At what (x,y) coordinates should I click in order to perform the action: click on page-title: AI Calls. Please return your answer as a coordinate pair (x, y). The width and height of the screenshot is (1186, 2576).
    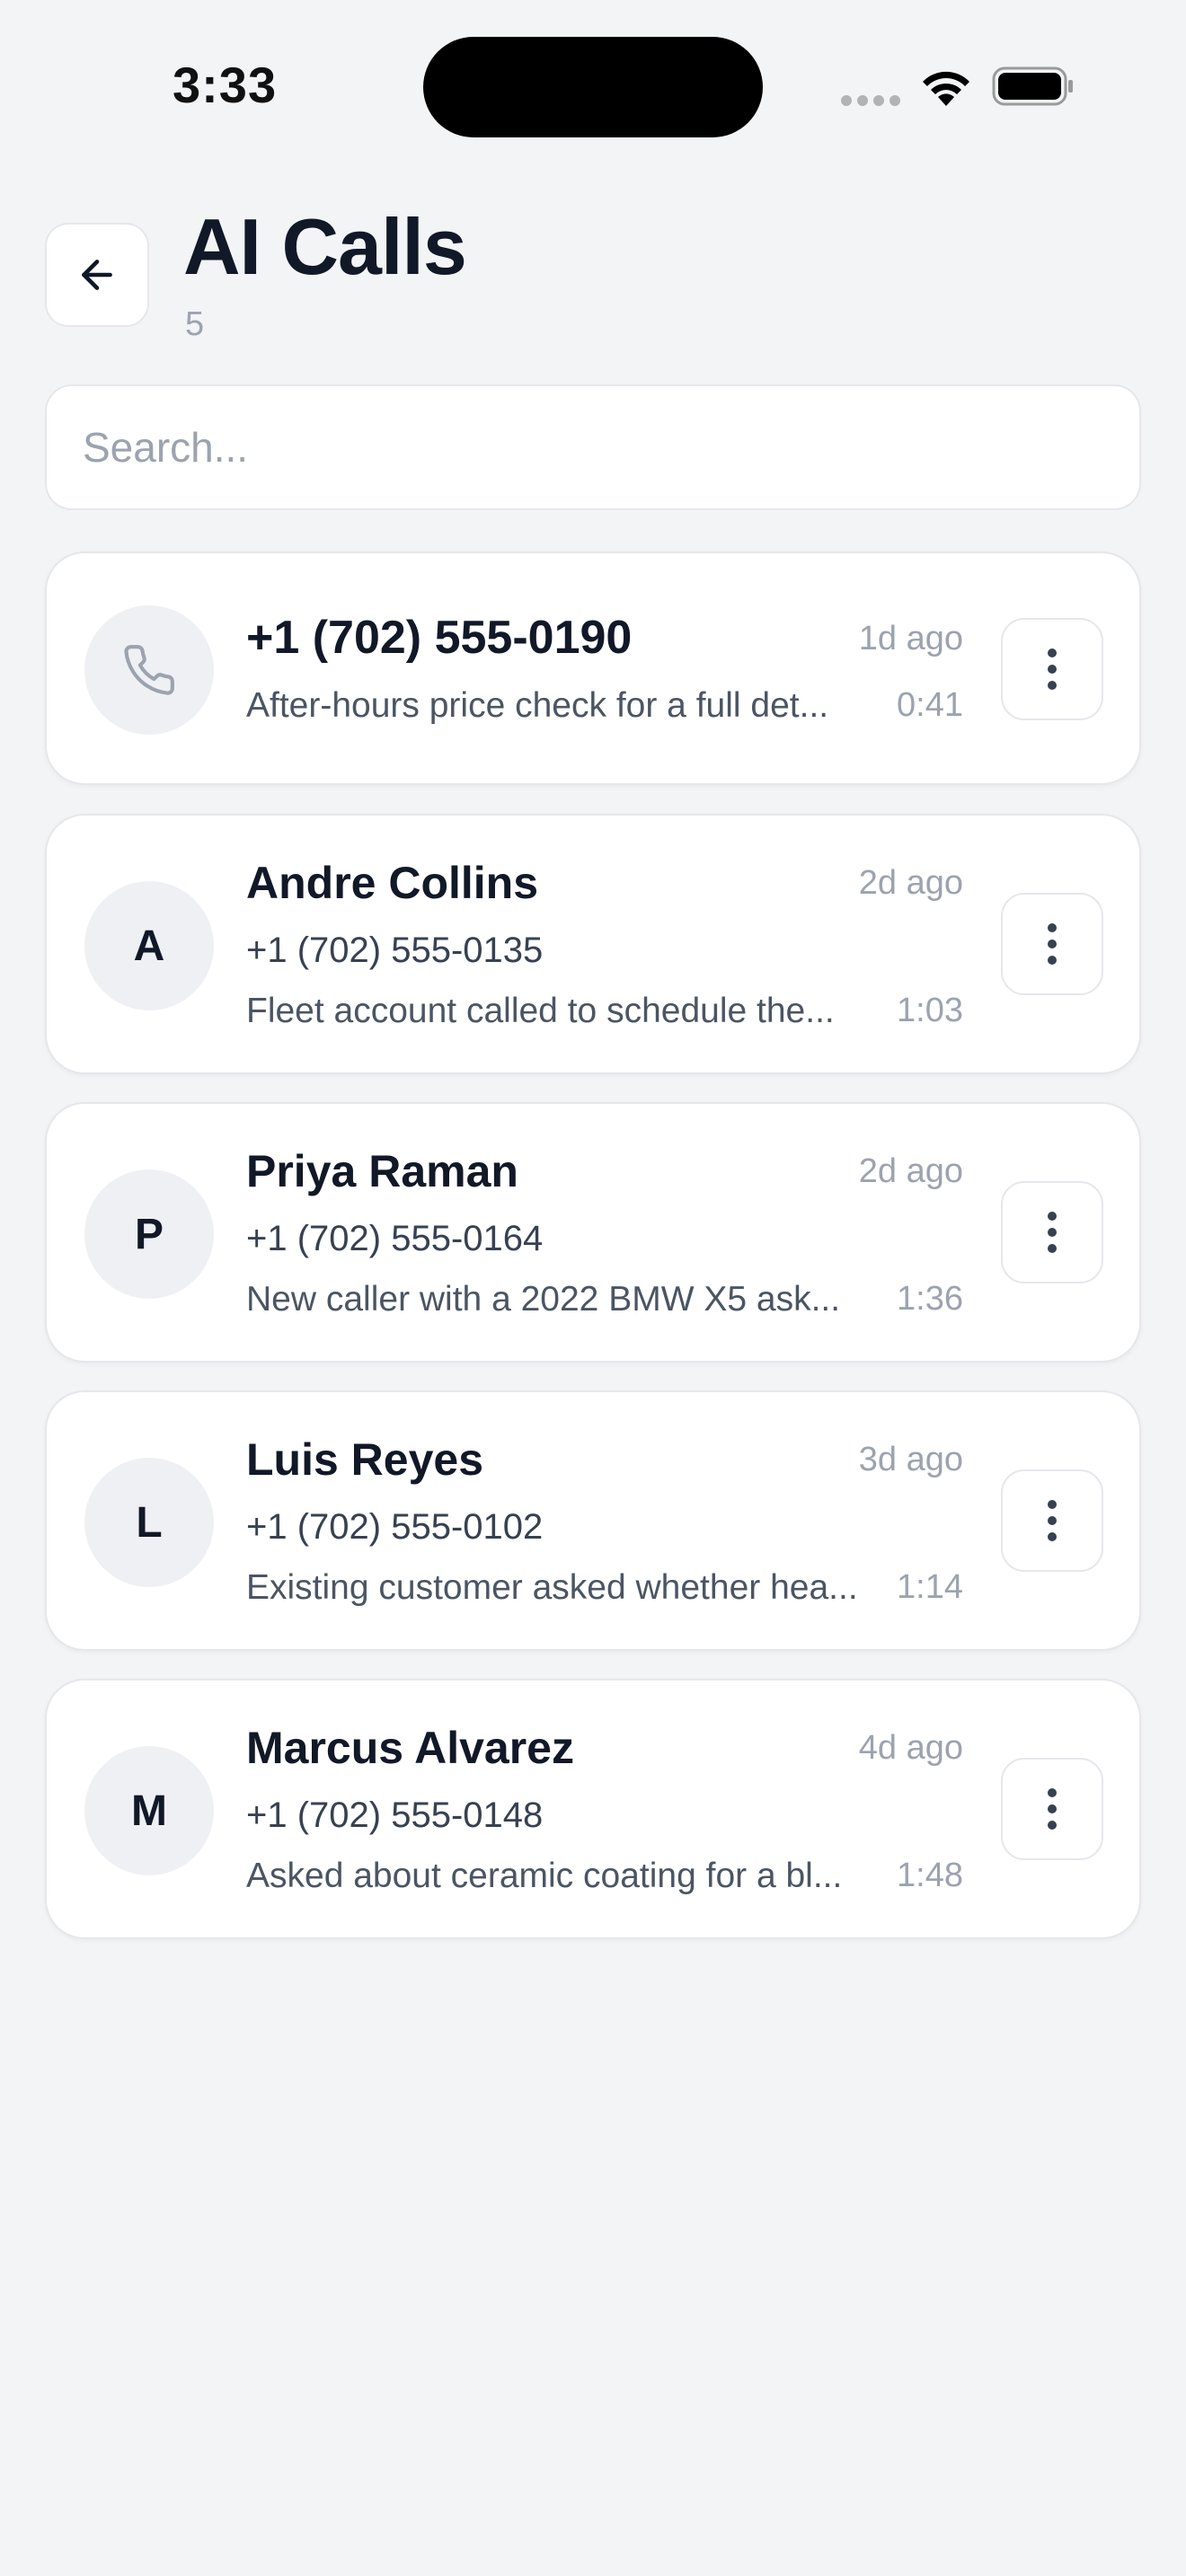
    Looking at the image, I should click on (325, 247).